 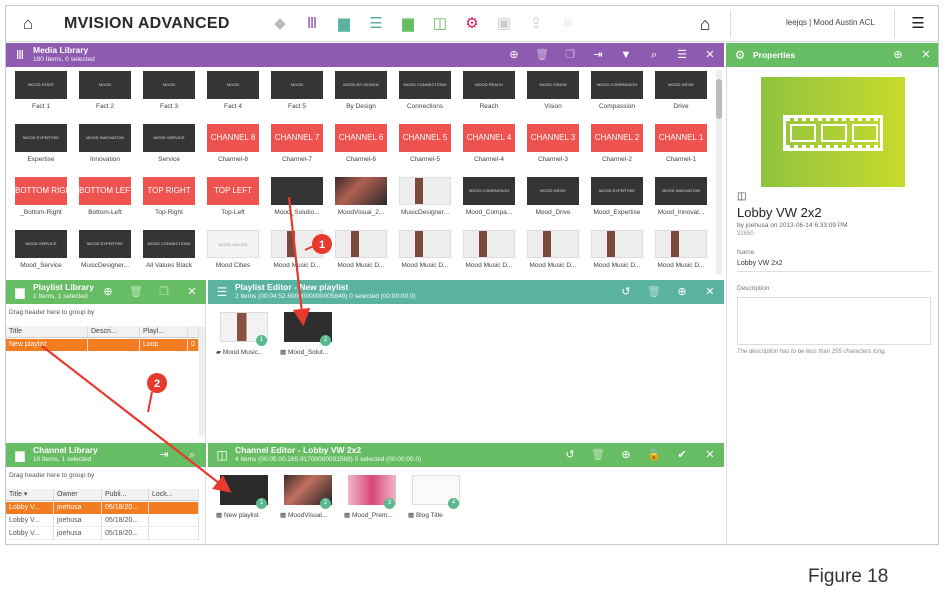 What do you see at coordinates (169, 96) in the screenshot?
I see `media-item: MOOD Fact 3` at bounding box center [169, 96].